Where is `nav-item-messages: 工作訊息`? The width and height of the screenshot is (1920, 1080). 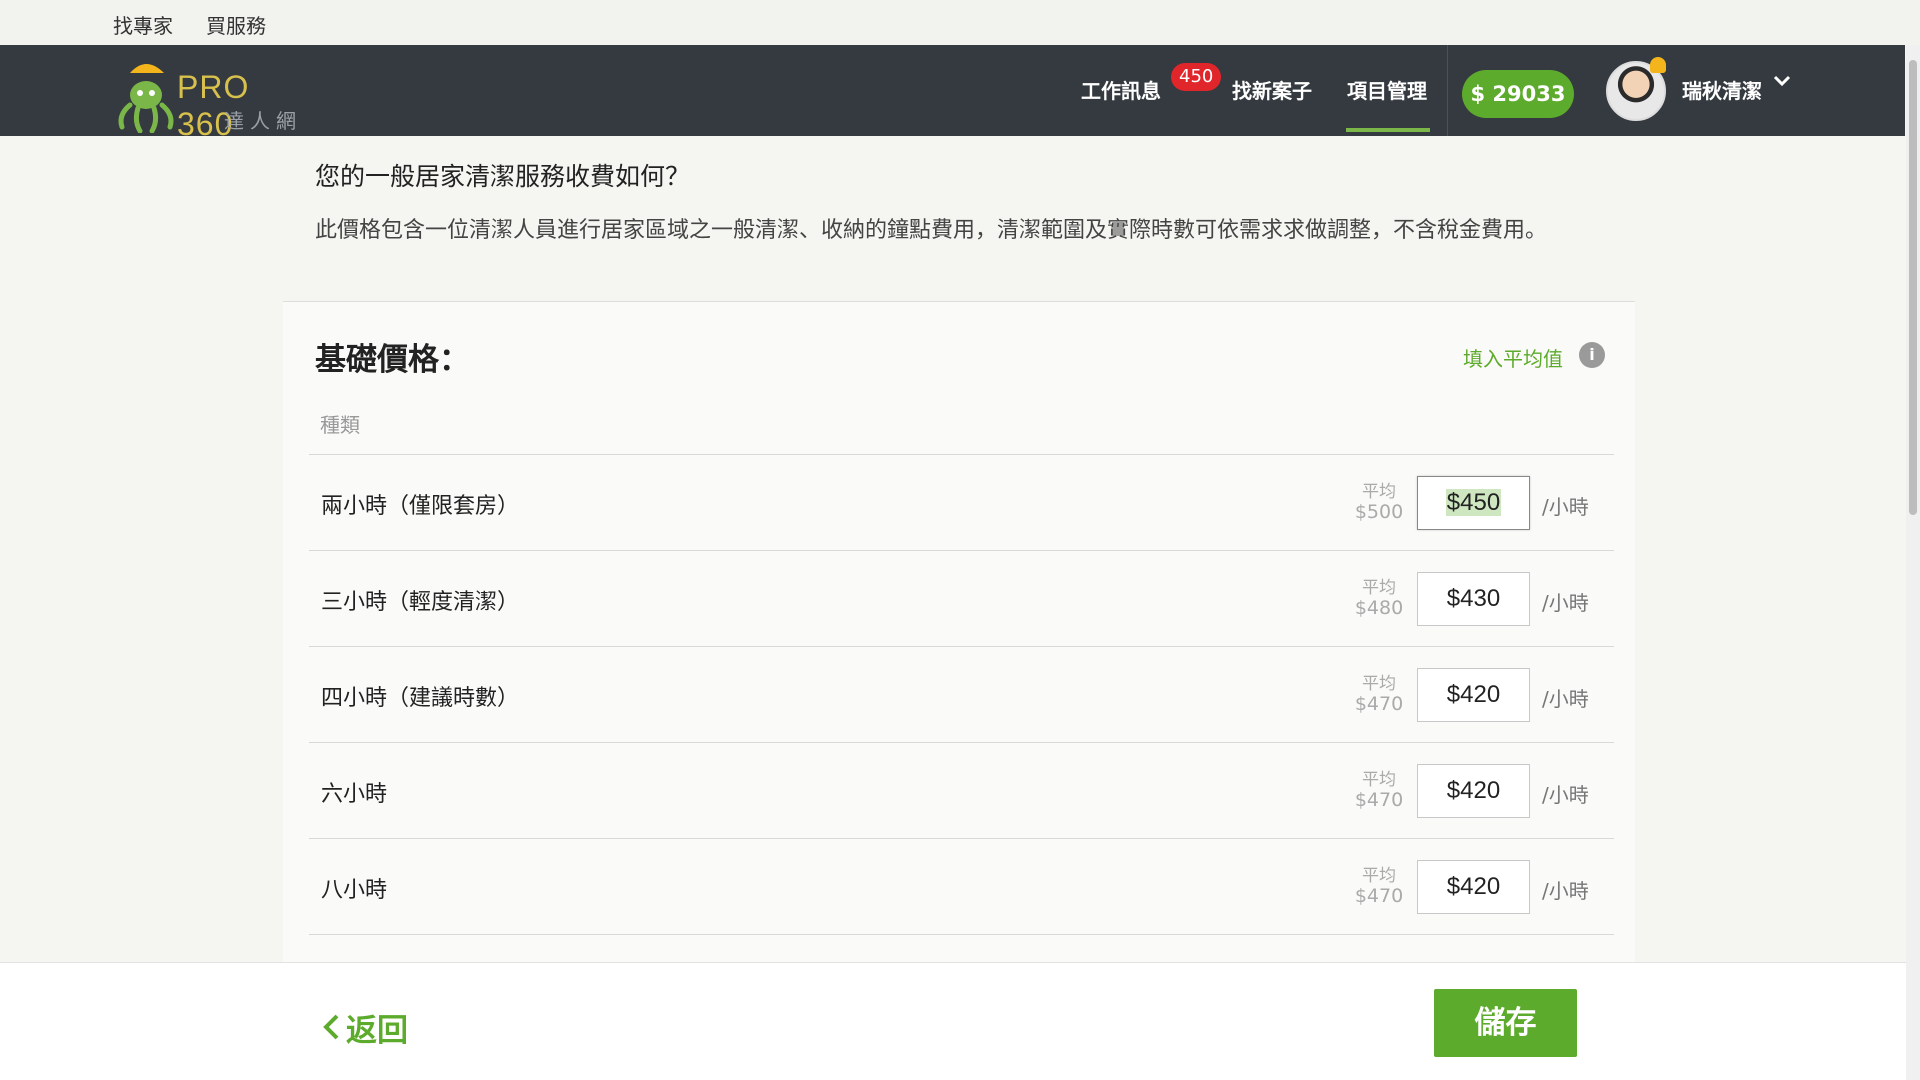 nav-item-messages: 工作訊息 is located at coordinates (1121, 89).